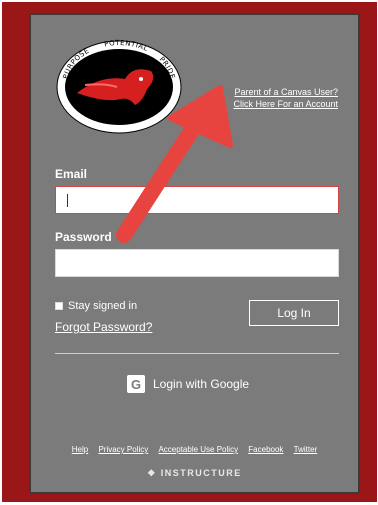 The width and height of the screenshot is (378, 505). I want to click on google-login-button: G Login with Google, so click(188, 384).